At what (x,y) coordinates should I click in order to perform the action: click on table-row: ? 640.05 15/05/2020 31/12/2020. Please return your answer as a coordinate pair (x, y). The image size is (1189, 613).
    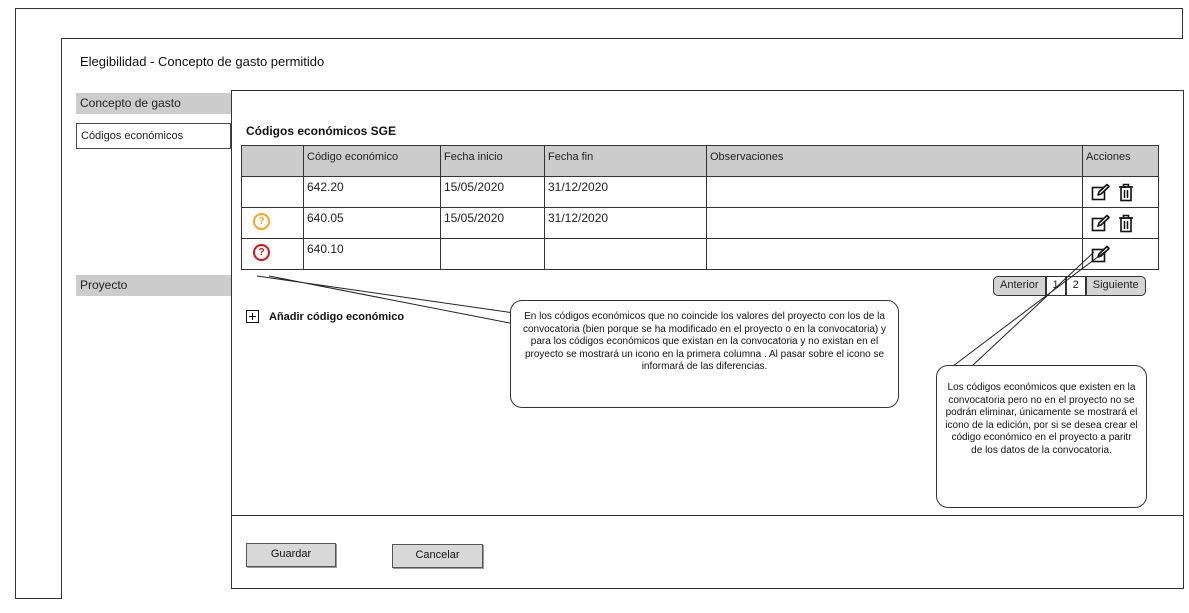
    Looking at the image, I should click on (700, 223).